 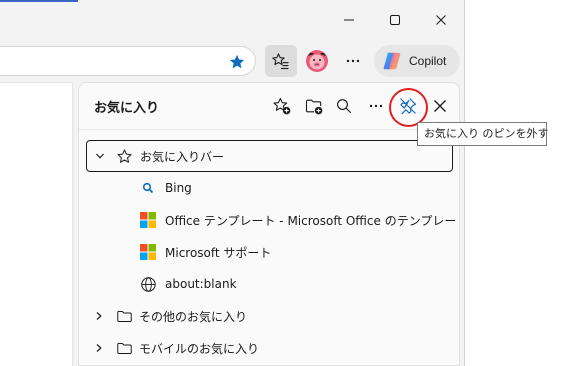 What do you see at coordinates (199, 348) in the screenshot?
I see `folder-label: モバイルのお気に入り` at bounding box center [199, 348].